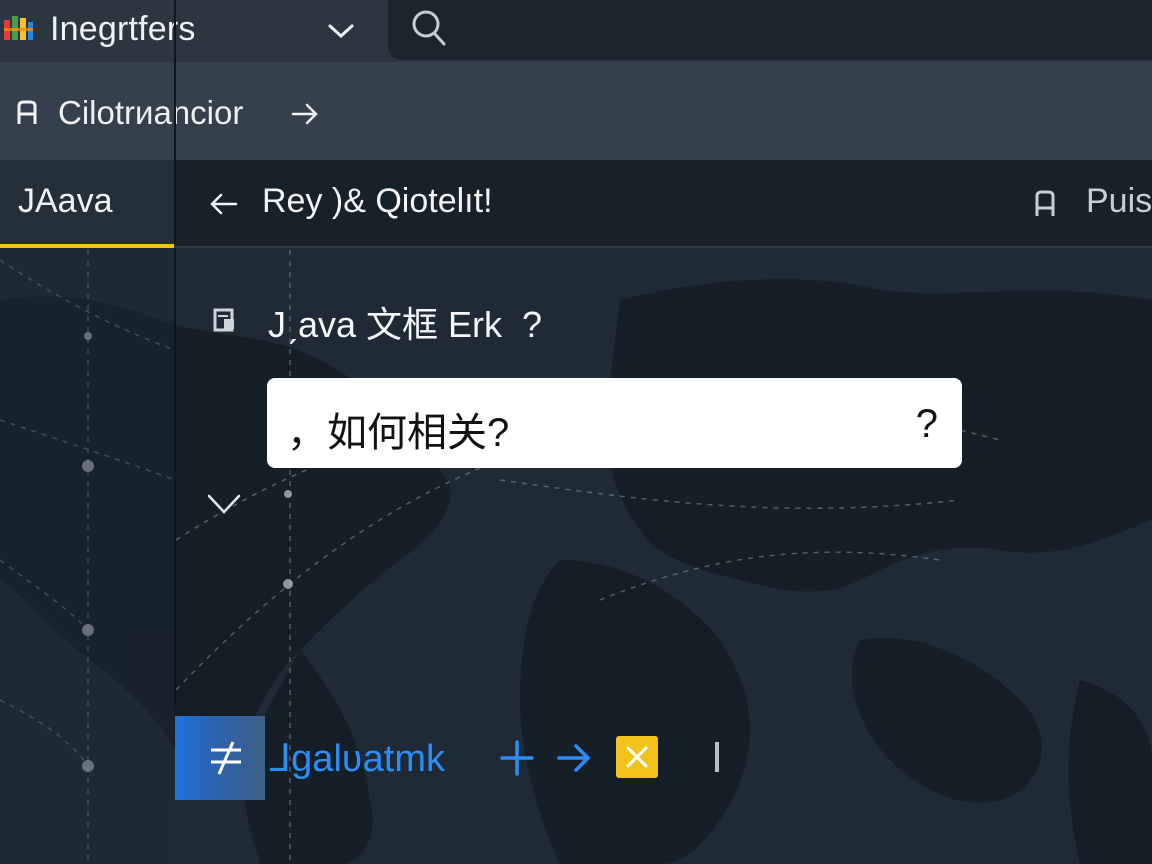 Image resolution: width=1152 pixels, height=864 pixels. What do you see at coordinates (150, 113) in the screenshot?
I see `breadcrumb-label: Cilotrиancior` at bounding box center [150, 113].